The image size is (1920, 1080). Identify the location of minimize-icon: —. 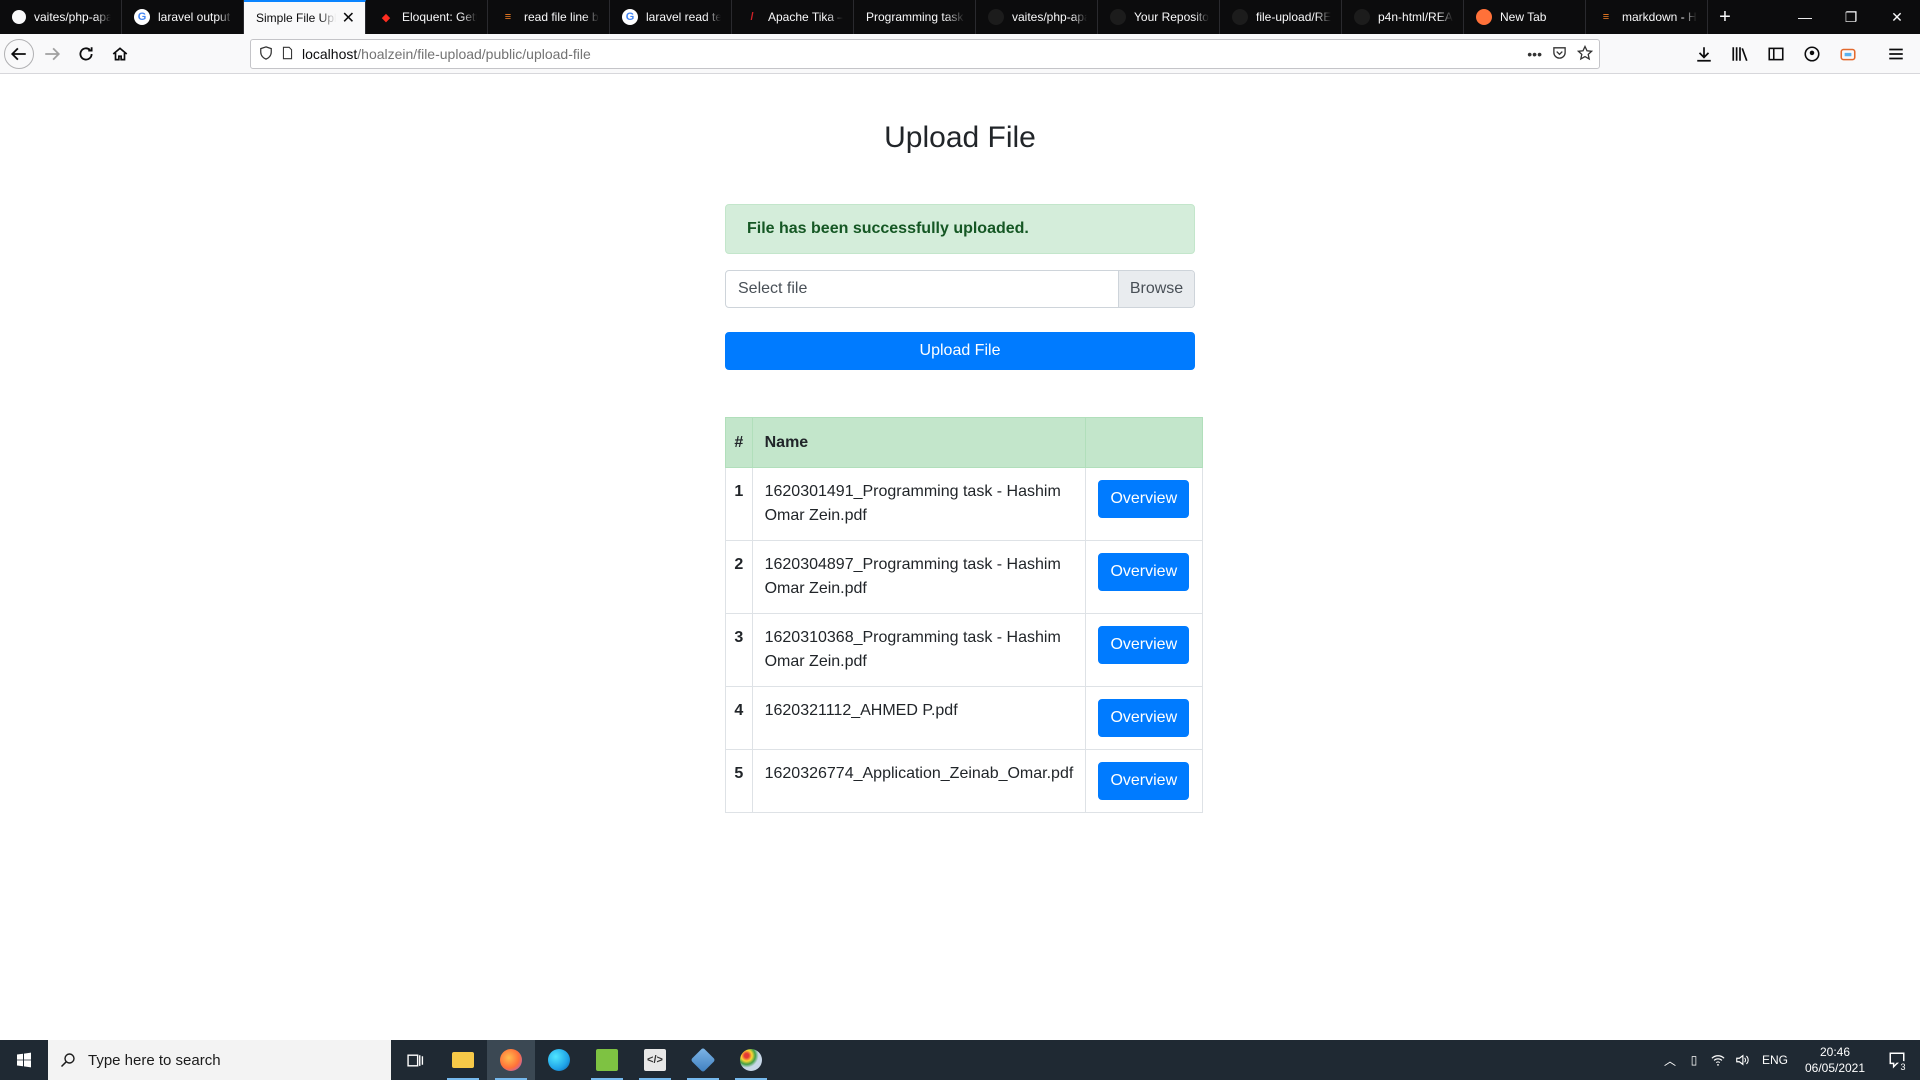
(1805, 17).